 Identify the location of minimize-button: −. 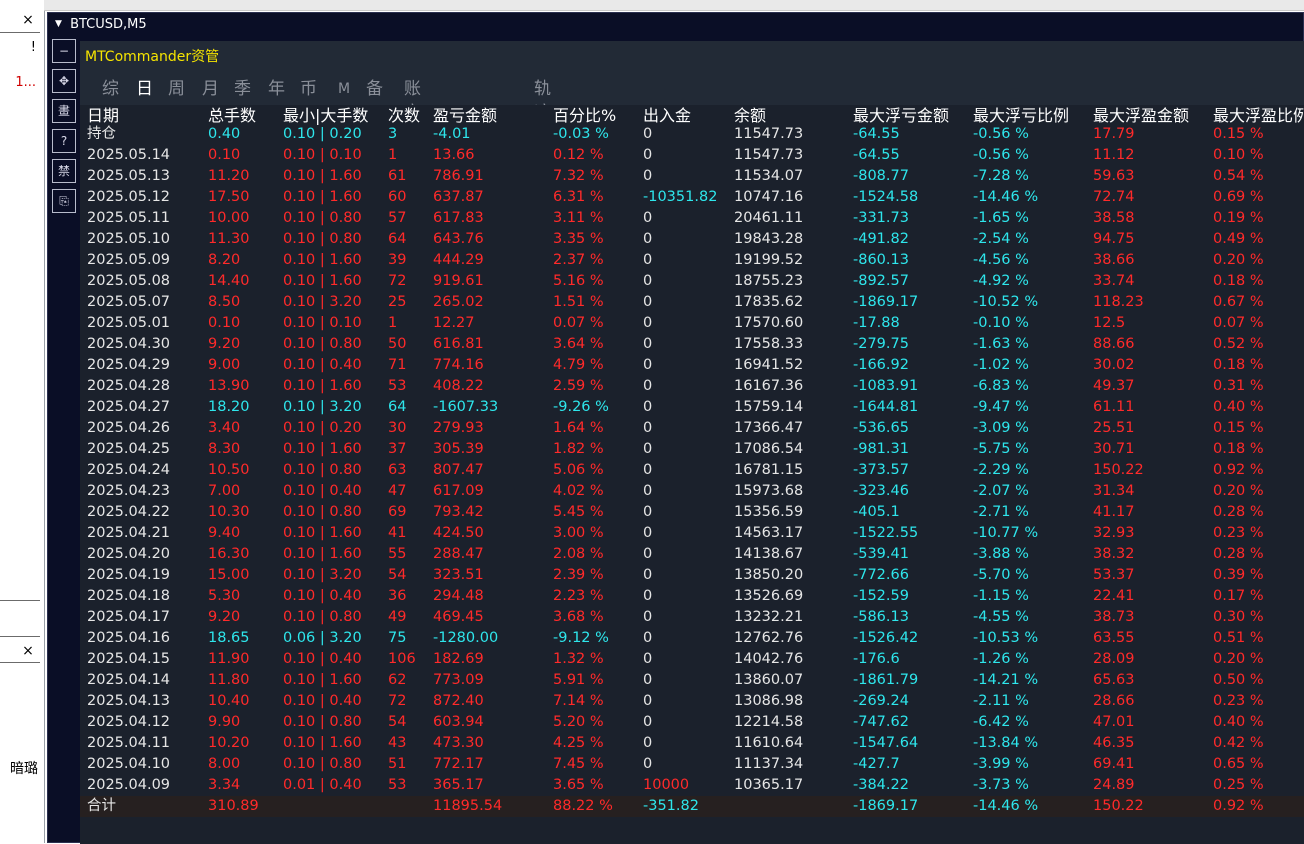
(64, 51).